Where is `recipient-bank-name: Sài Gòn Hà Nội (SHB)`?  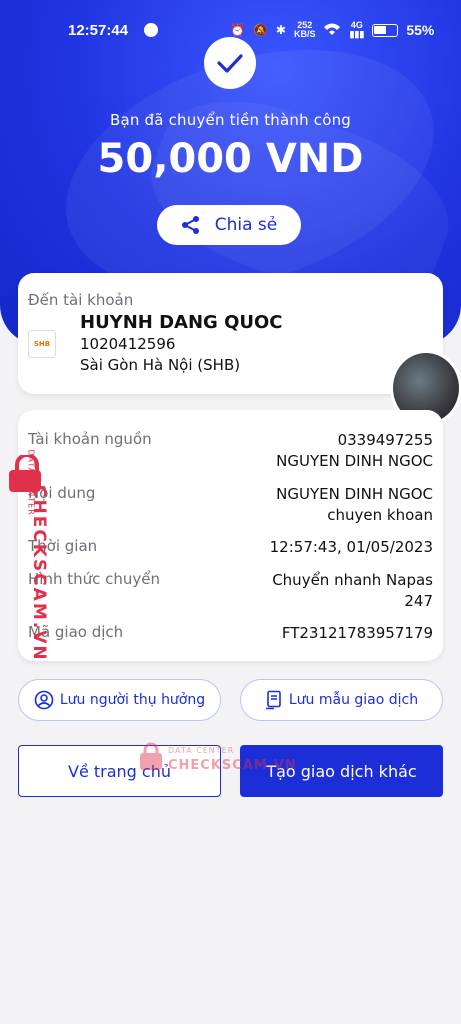 recipient-bank-name: Sài Gòn Hà Nội (SHB) is located at coordinates (160, 365).